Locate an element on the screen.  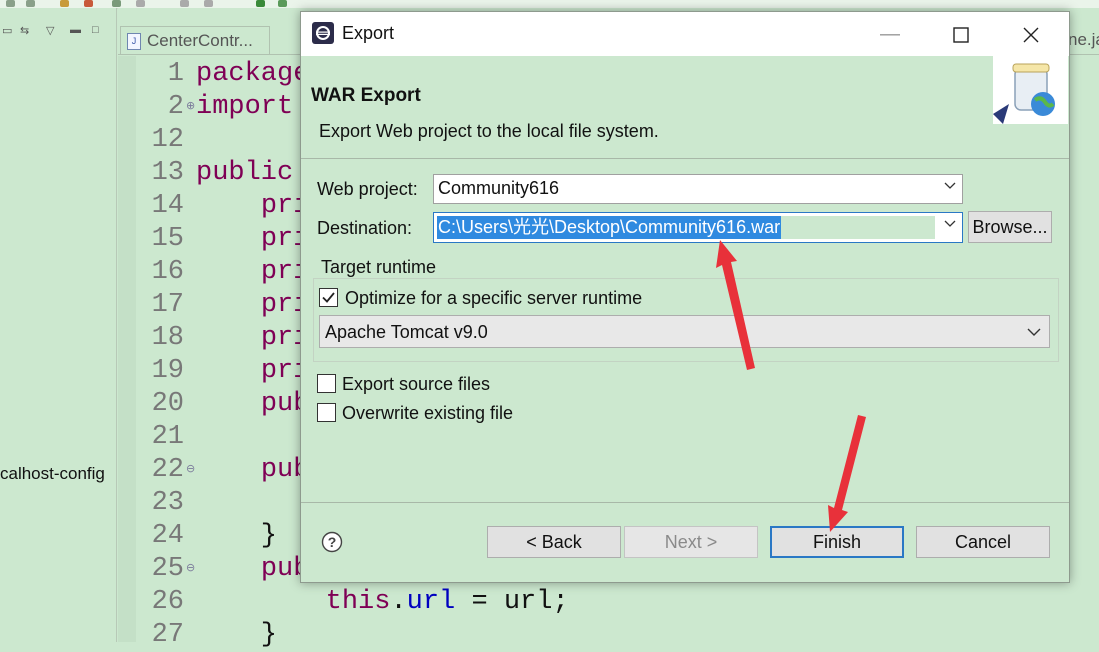
collapse-all-icon: ▭ is located at coordinates (7, 30).